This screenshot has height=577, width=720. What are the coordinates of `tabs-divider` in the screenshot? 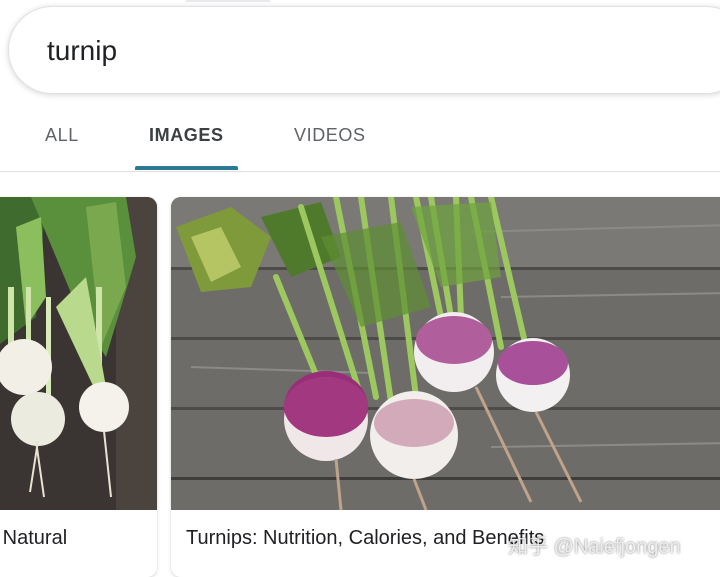 It's located at (360, 171).